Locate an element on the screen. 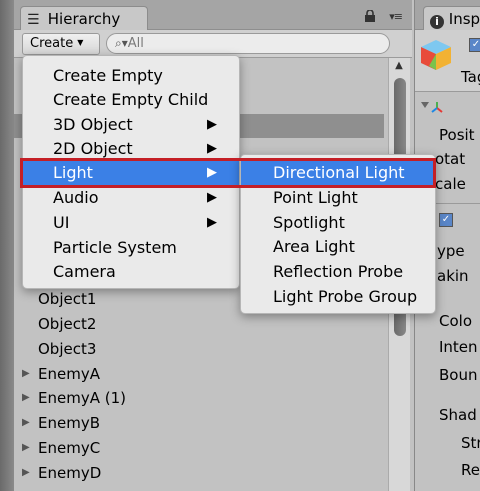 Image resolution: width=480 pixels, height=491 pixels. hierarchy-tab: ☰ Hierarchy is located at coordinates (84, 18).